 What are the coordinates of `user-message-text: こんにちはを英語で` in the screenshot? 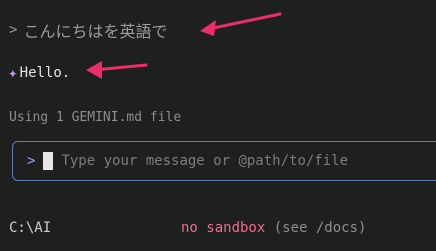 It's located at (95, 31).